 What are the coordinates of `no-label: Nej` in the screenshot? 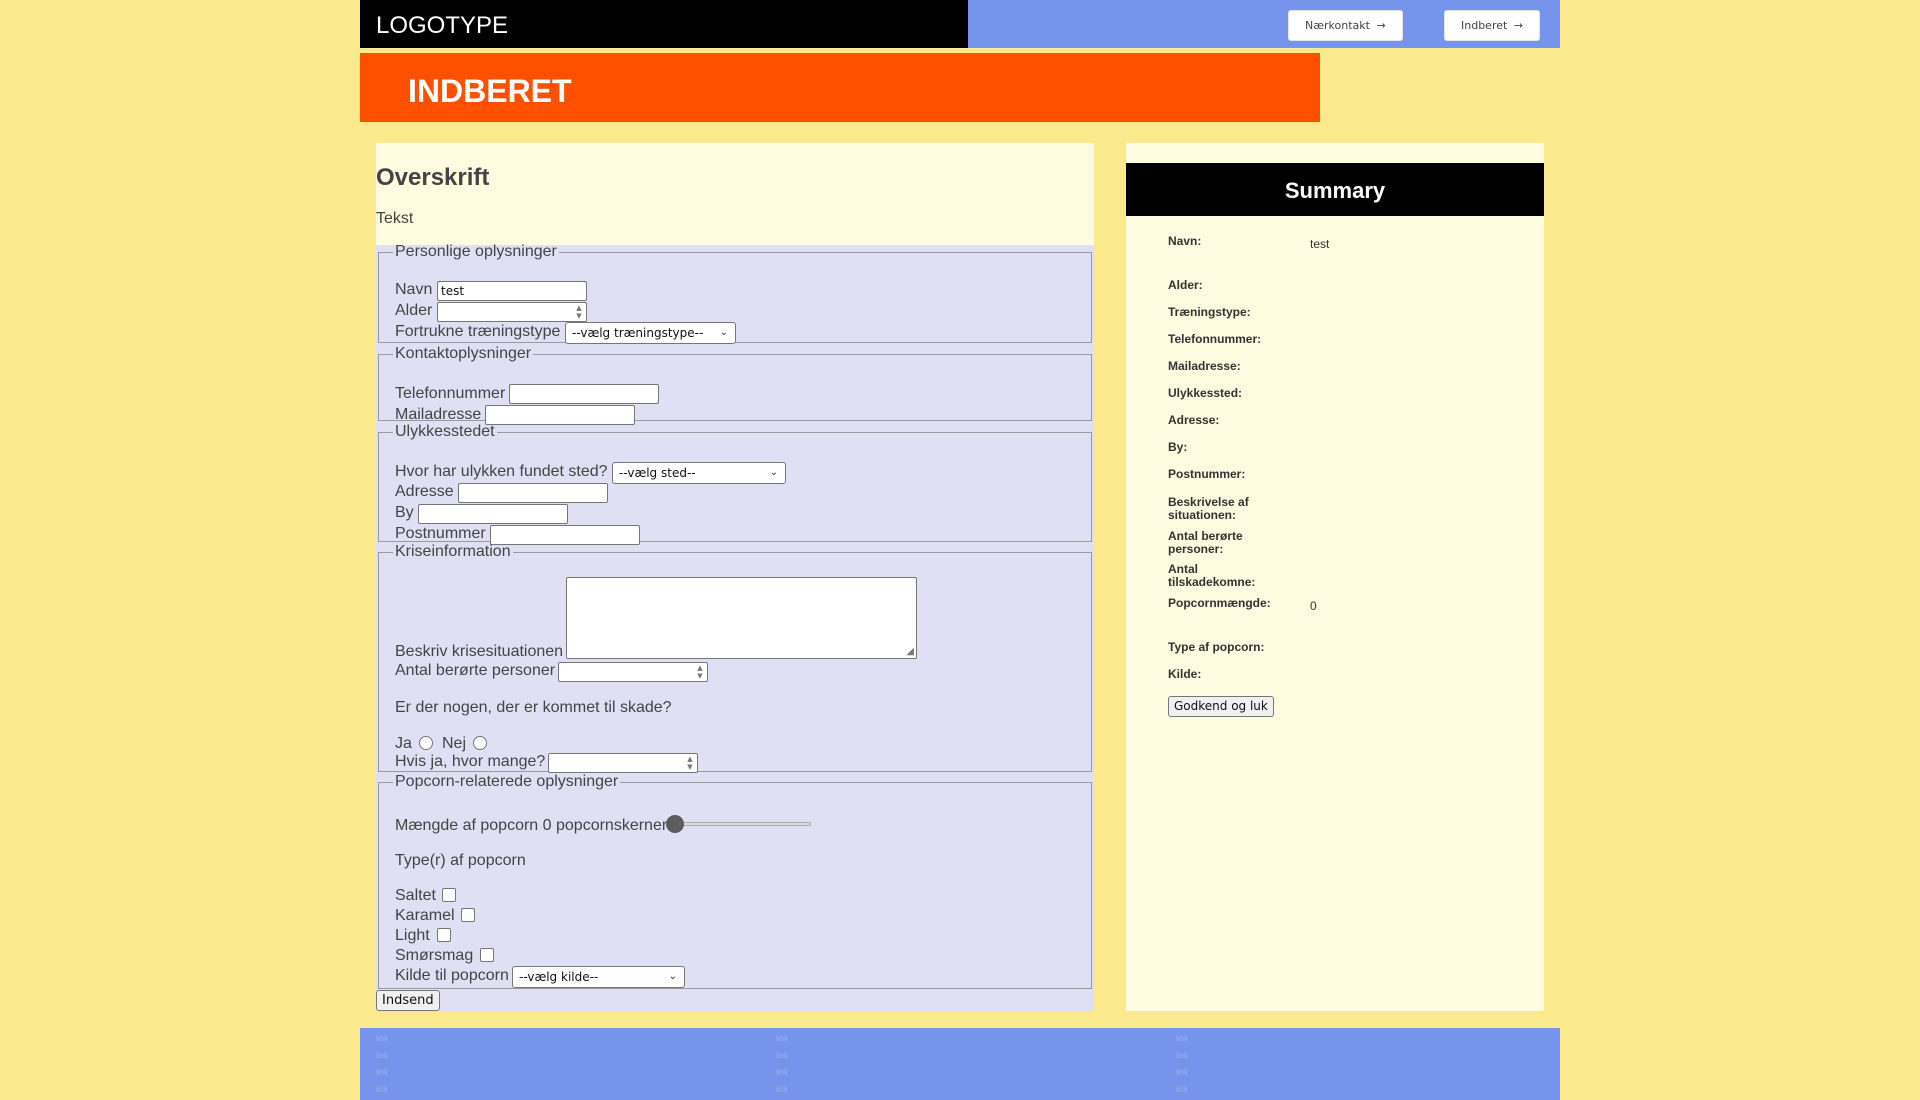 It's located at (454, 743).